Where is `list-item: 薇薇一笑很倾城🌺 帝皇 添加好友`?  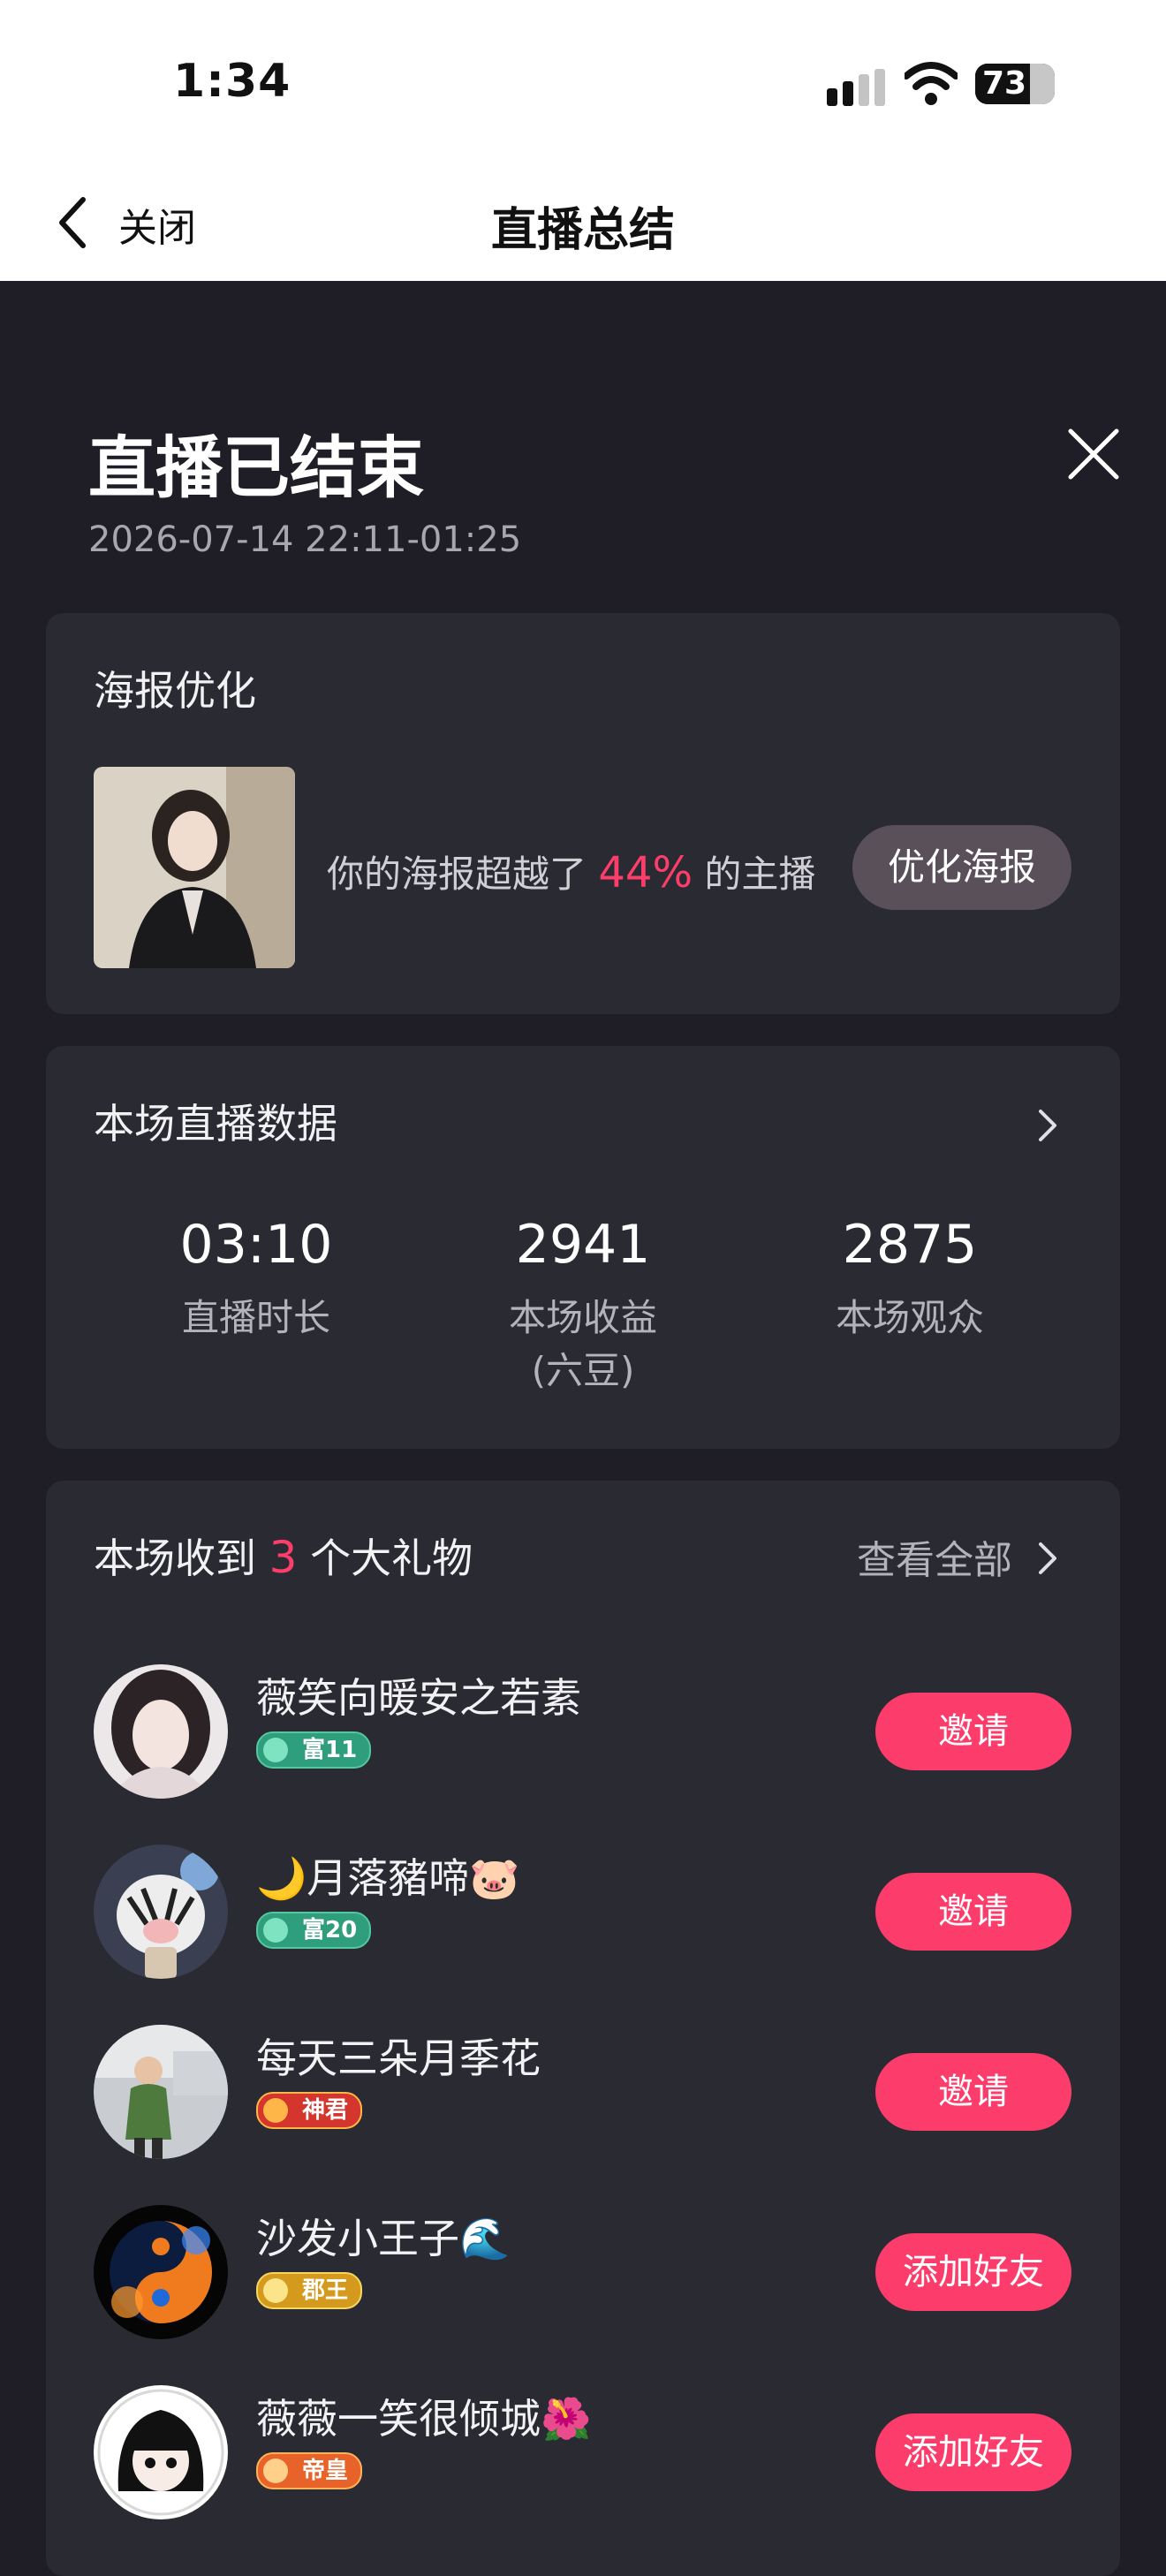 list-item: 薇薇一笑很倾城🌺 帝皇 添加好友 is located at coordinates (583, 2450).